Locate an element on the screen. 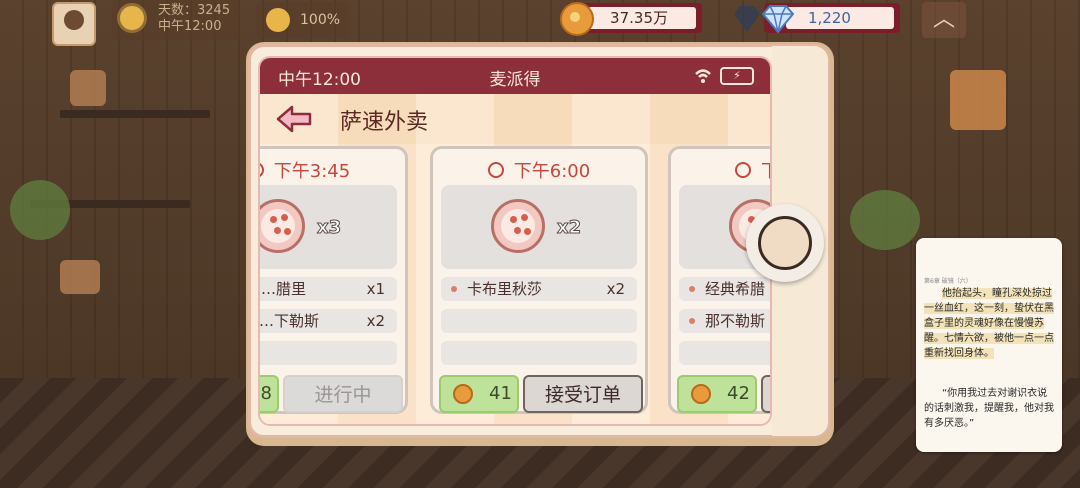 Image resolution: width=1080 pixels, height=488 pixels. order-time: 下午6:00 is located at coordinates (539, 170).